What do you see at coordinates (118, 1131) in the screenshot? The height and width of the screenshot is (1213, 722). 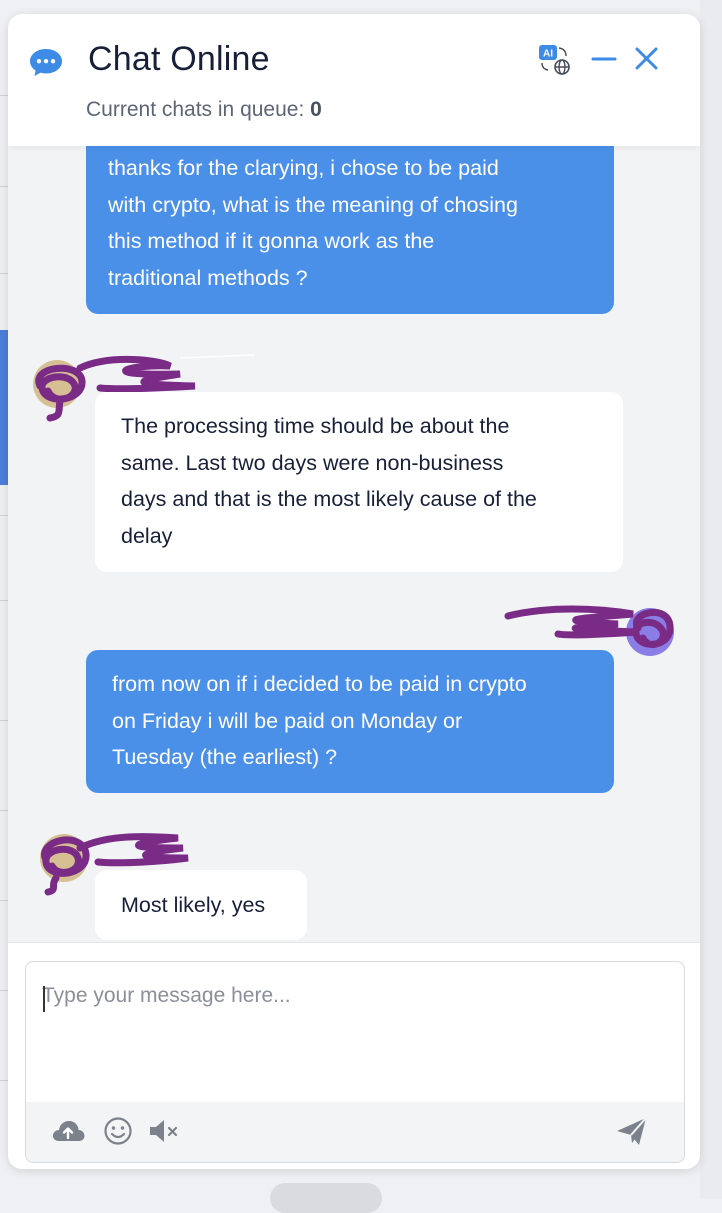 I see `emoji-icon` at bounding box center [118, 1131].